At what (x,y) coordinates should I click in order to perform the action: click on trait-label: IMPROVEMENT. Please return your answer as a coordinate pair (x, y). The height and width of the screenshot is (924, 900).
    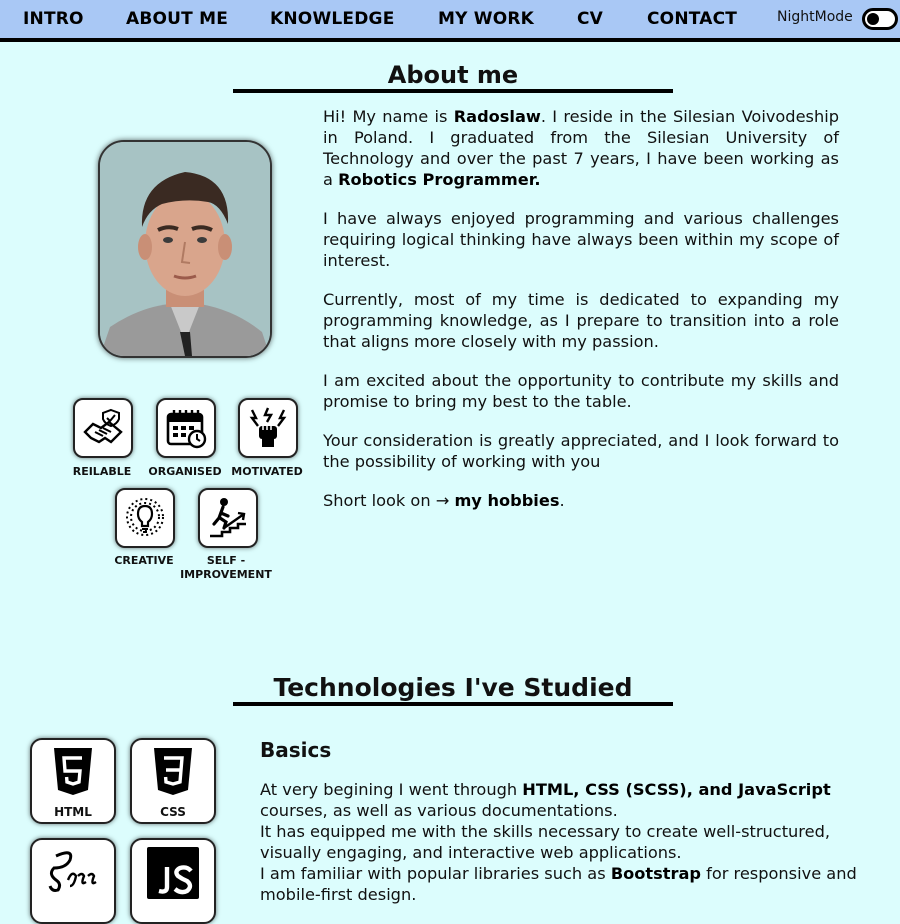
    Looking at the image, I should click on (226, 574).